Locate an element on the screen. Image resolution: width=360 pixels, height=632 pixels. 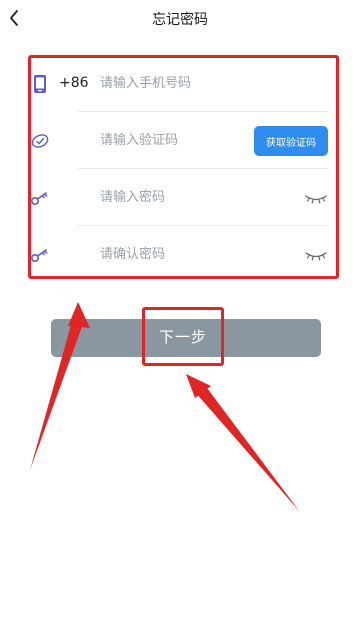
password-input is located at coordinates (175, 197).